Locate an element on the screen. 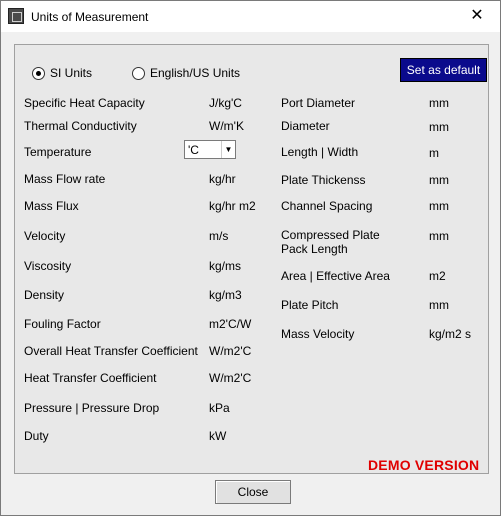 The height and width of the screenshot is (516, 501). unit-heat-transfer-coefficient: W/m2'C is located at coordinates (230, 378).